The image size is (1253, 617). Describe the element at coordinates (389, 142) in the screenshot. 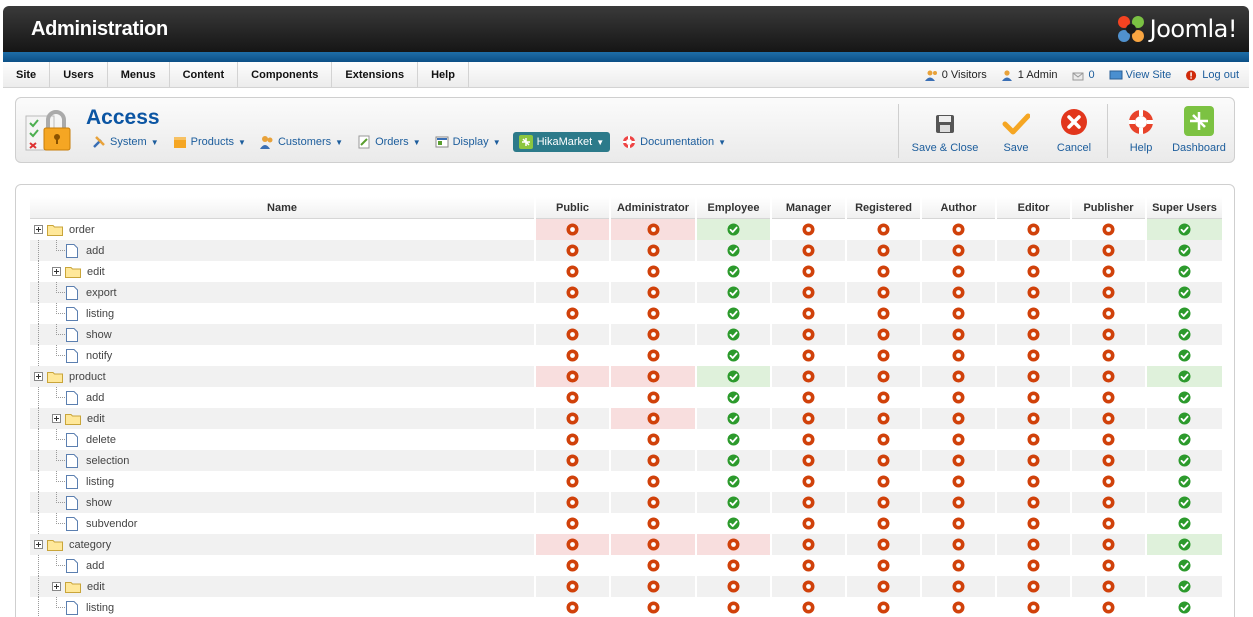

I see `submenu-orders: Orders ▼` at that location.